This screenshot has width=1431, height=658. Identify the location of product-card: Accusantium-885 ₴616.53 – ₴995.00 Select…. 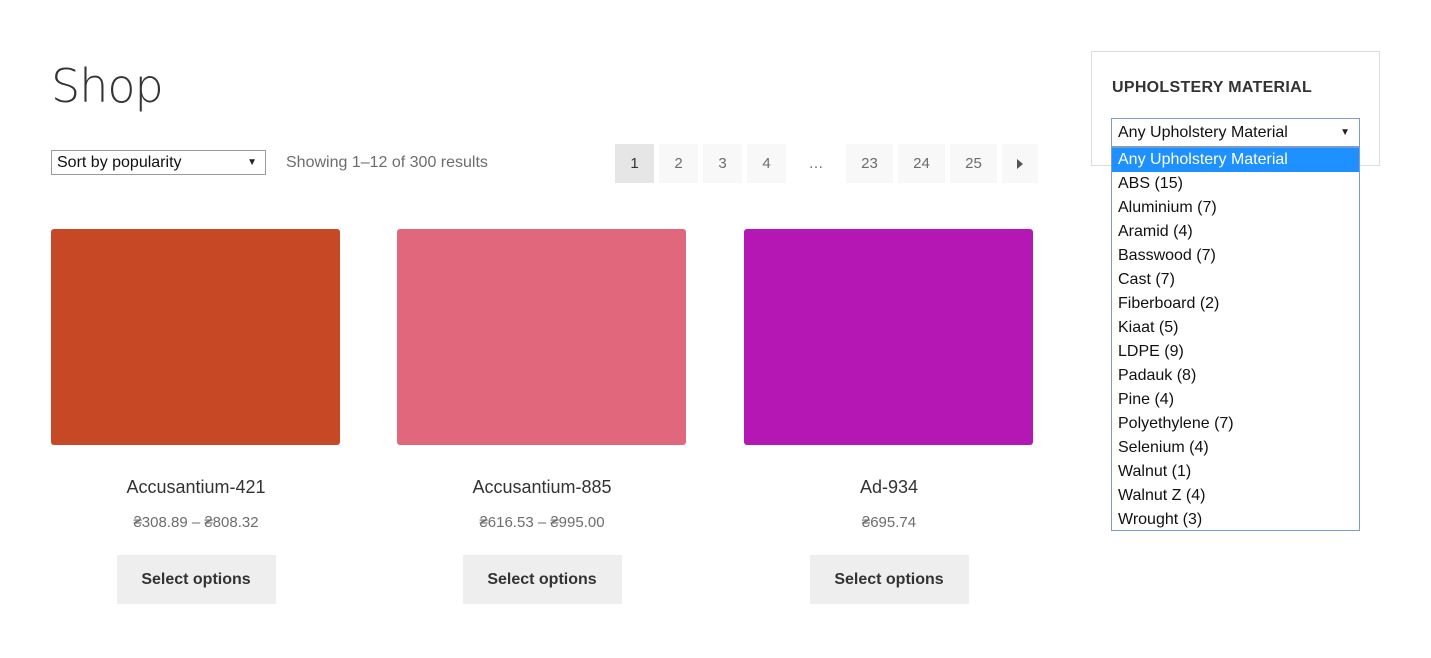
(542, 416).